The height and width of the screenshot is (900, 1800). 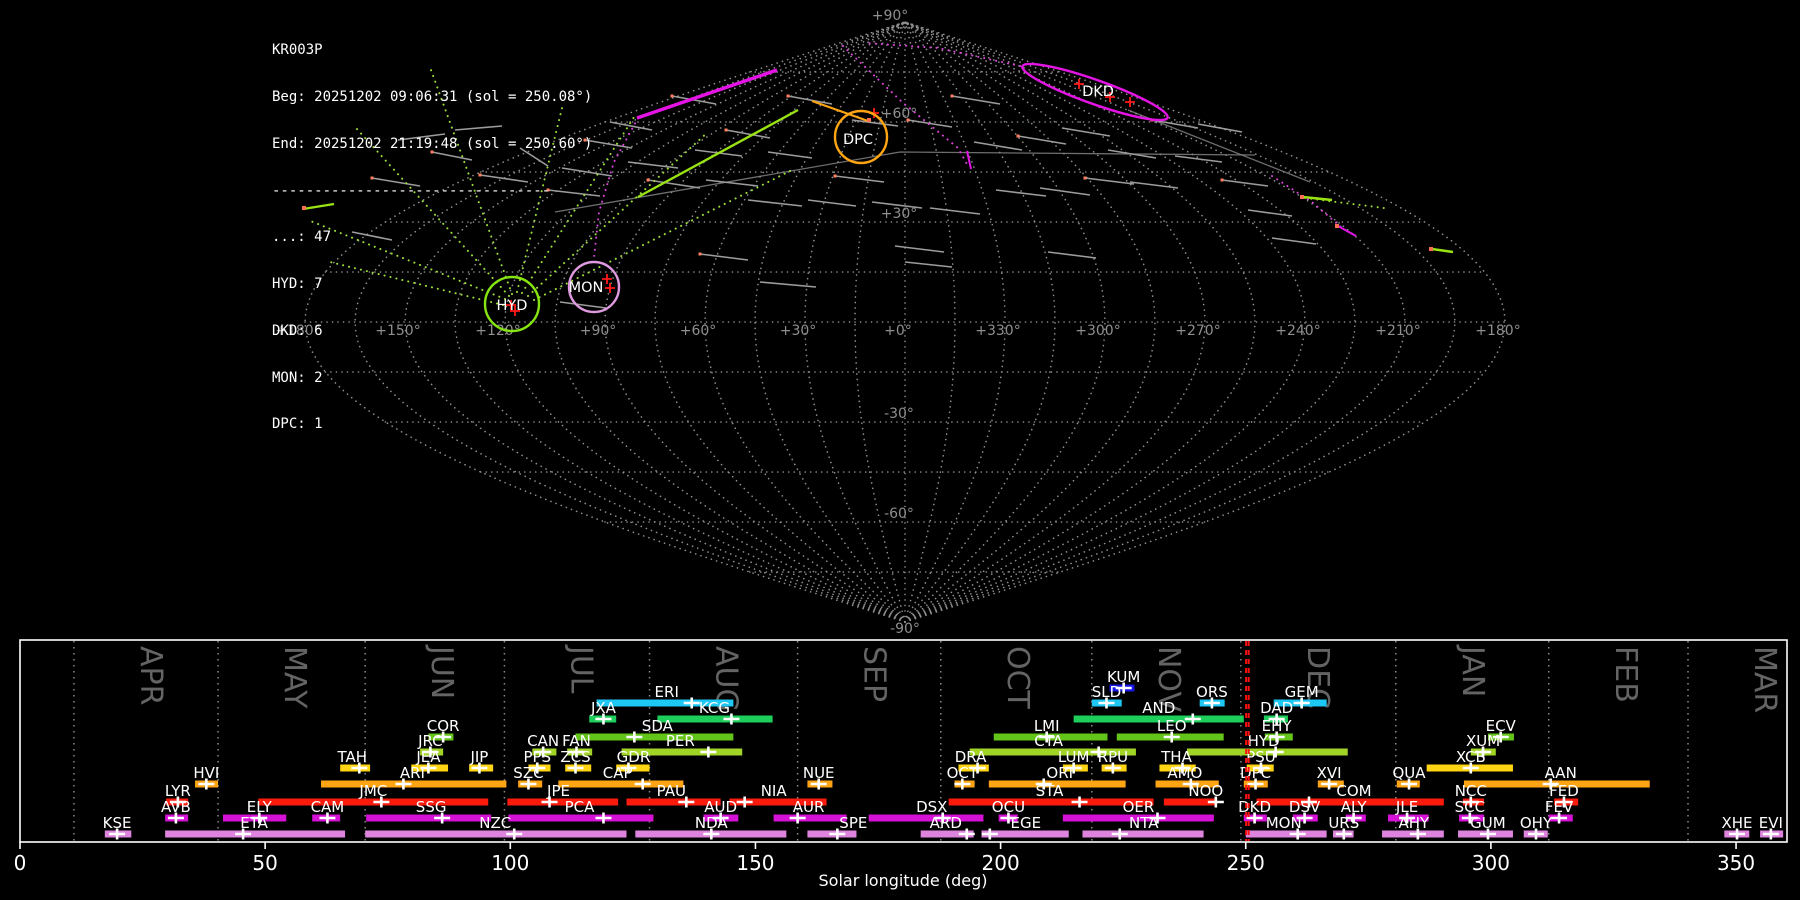 I want to click on meridian, so click(x=955, y=322).